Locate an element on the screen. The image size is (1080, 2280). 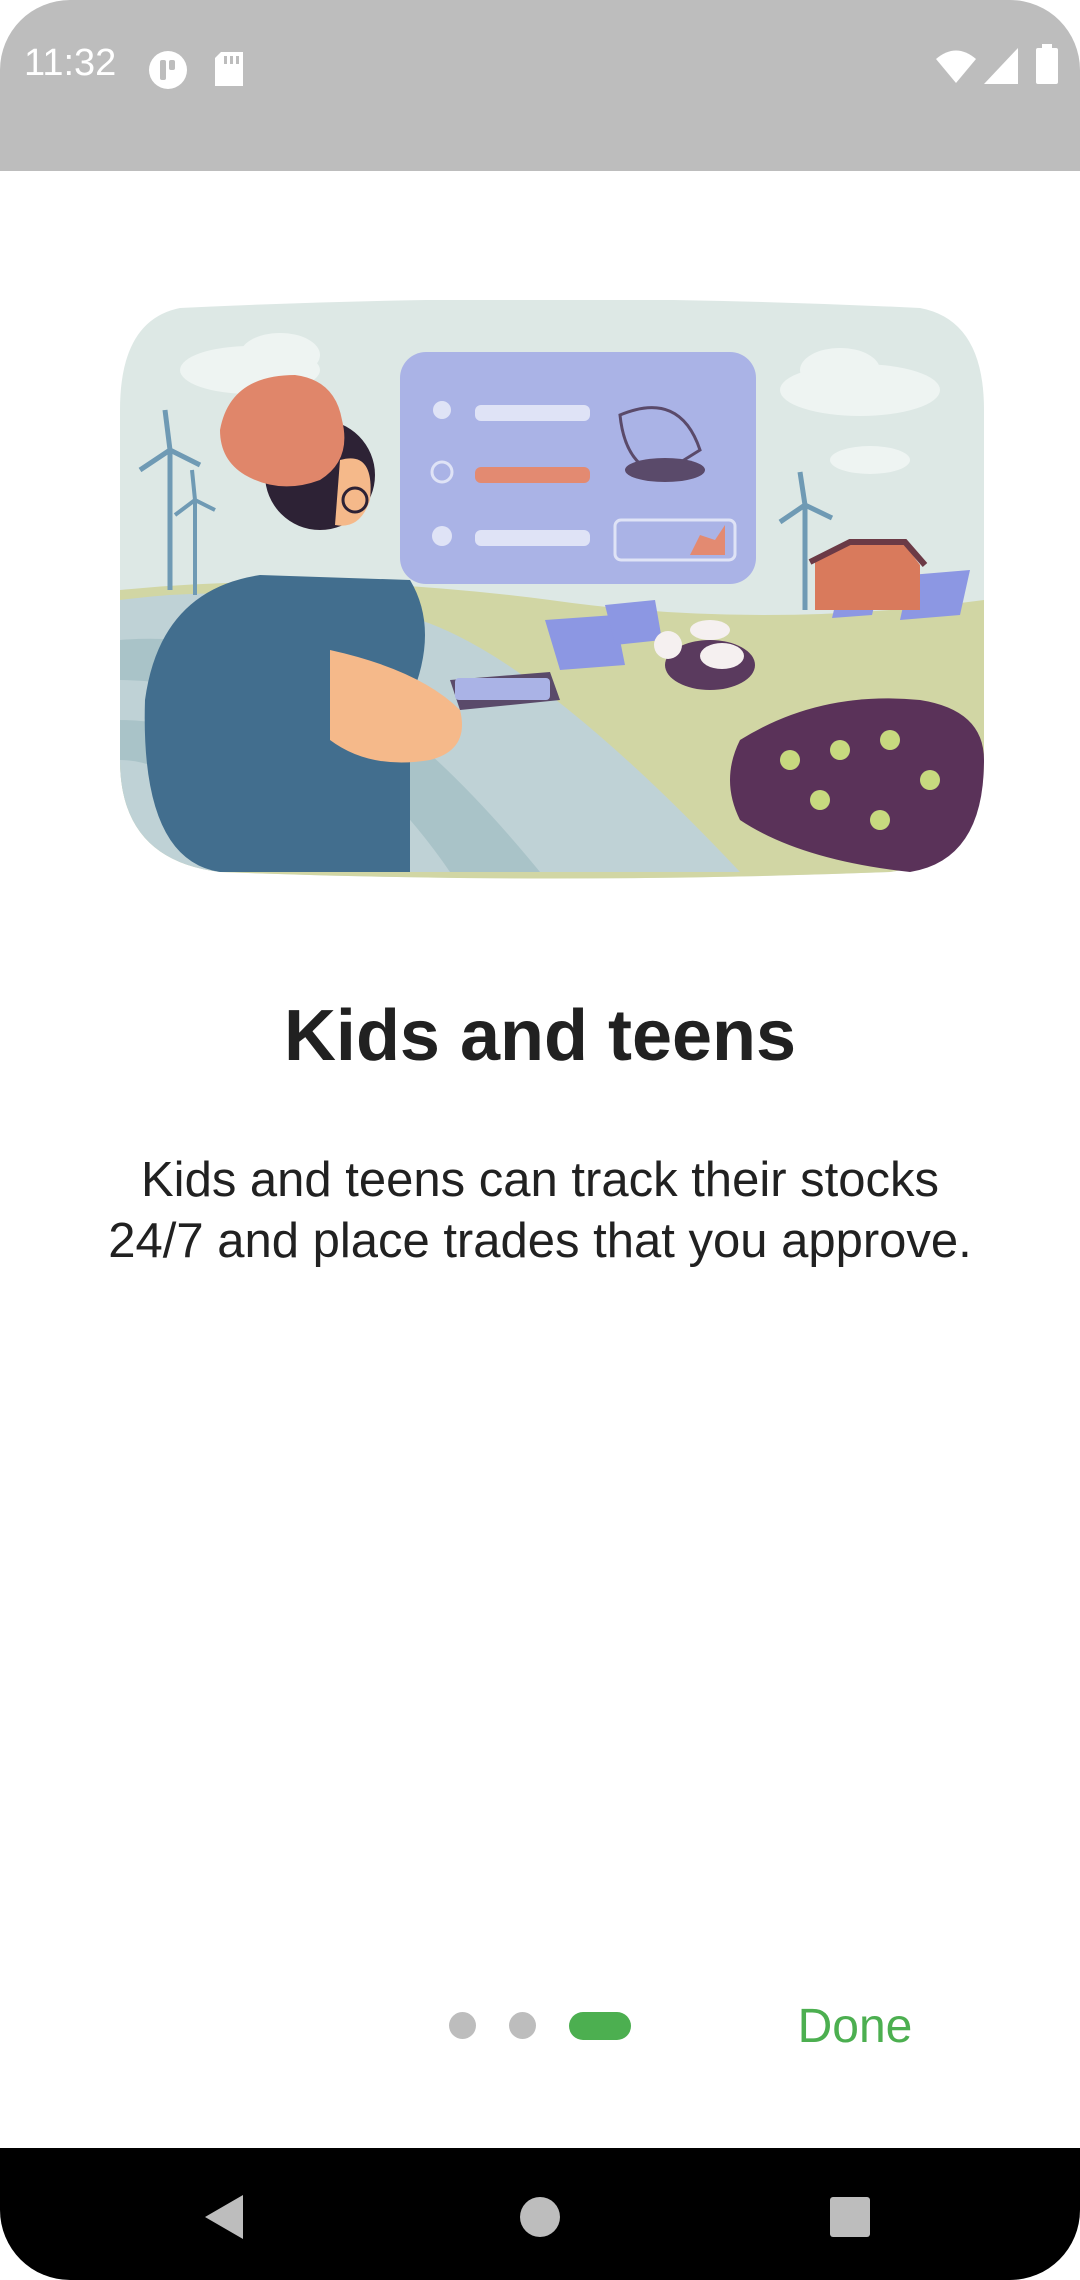
sd-card-icon is located at coordinates (229, 71).